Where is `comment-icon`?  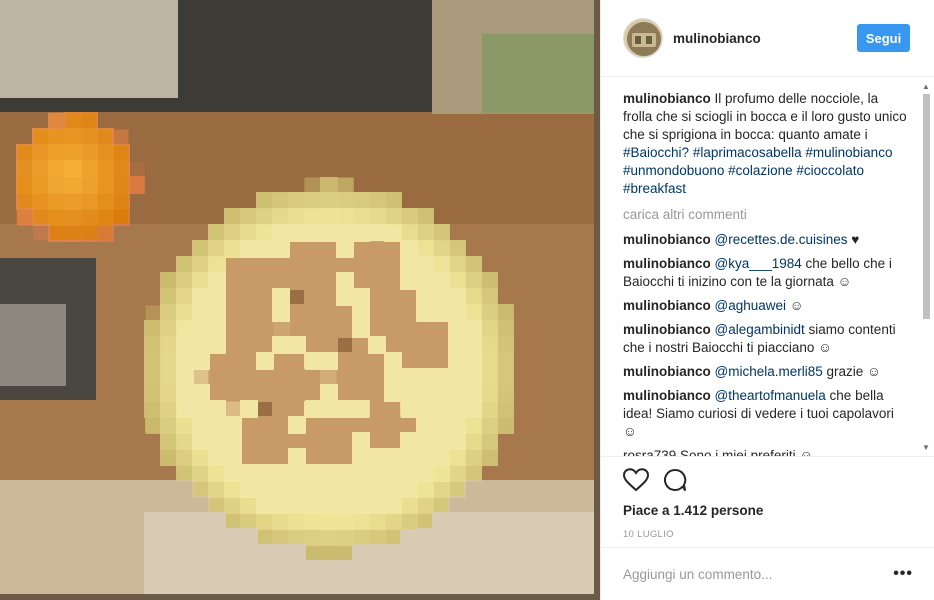 comment-icon is located at coordinates (675, 480).